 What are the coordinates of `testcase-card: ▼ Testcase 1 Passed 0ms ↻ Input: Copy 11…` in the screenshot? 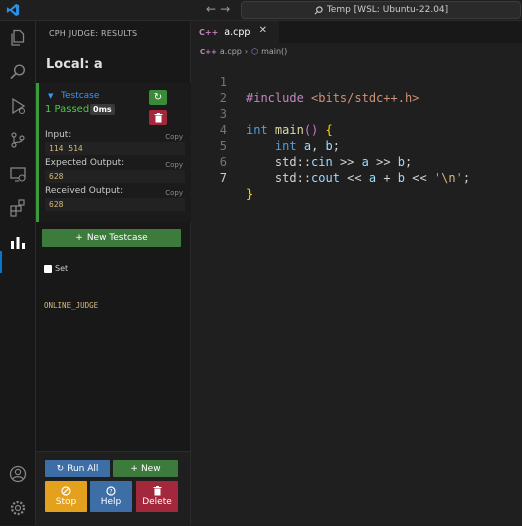 It's located at (113, 152).